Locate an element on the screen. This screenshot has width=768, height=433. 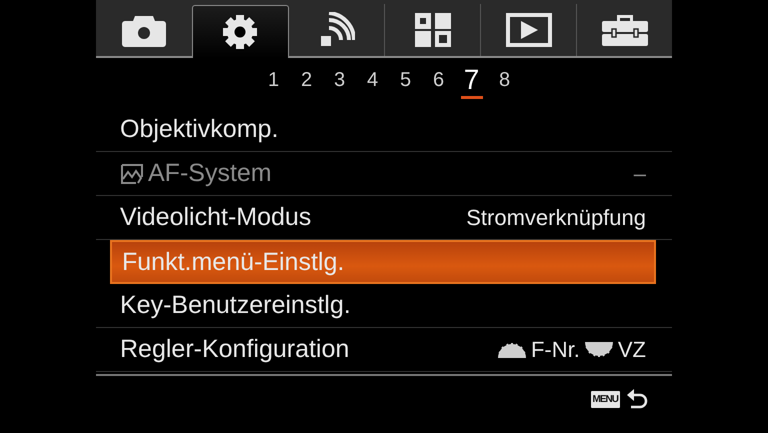
page-number: 3 is located at coordinates (339, 83).